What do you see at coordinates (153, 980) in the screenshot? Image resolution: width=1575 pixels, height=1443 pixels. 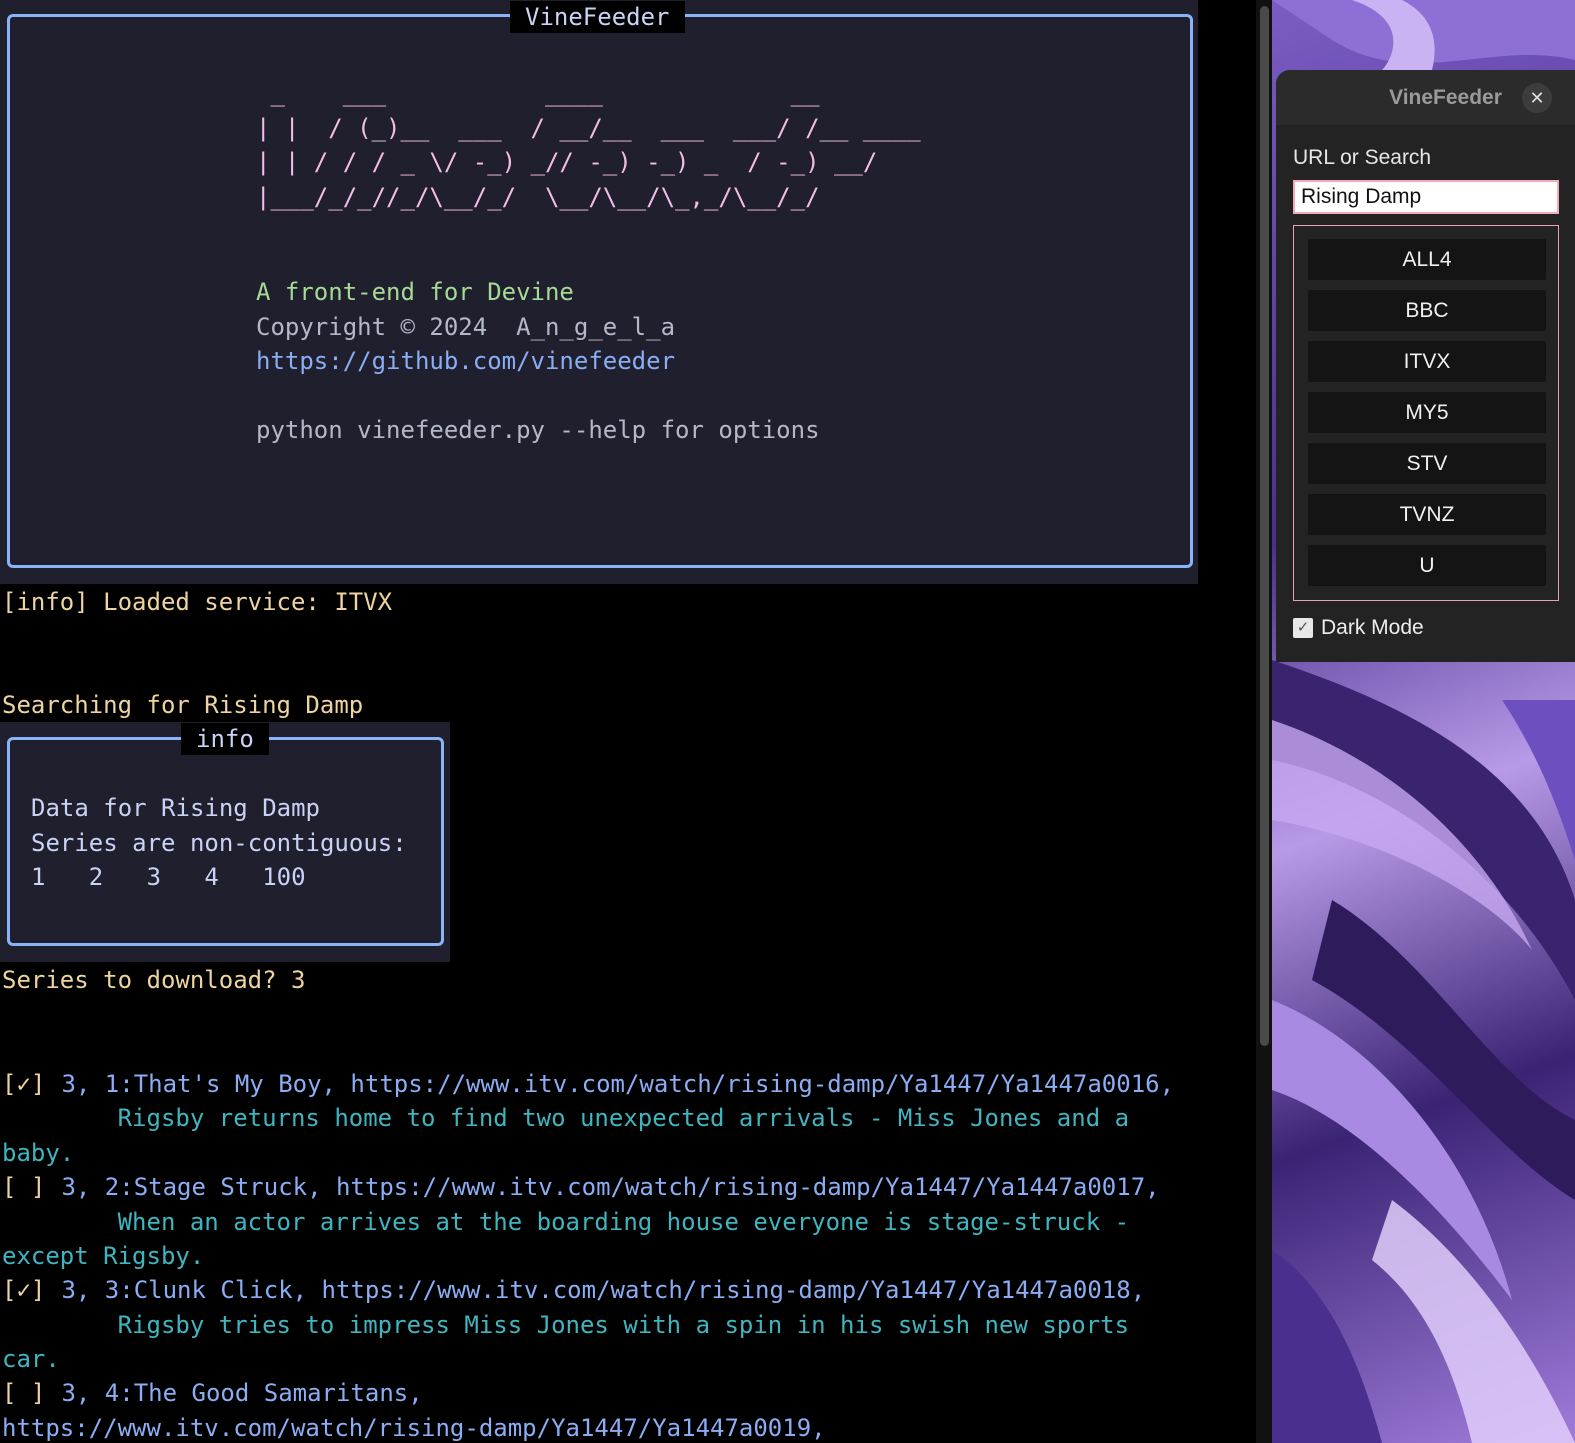 I see `series-prompt: Series to download? 3` at bounding box center [153, 980].